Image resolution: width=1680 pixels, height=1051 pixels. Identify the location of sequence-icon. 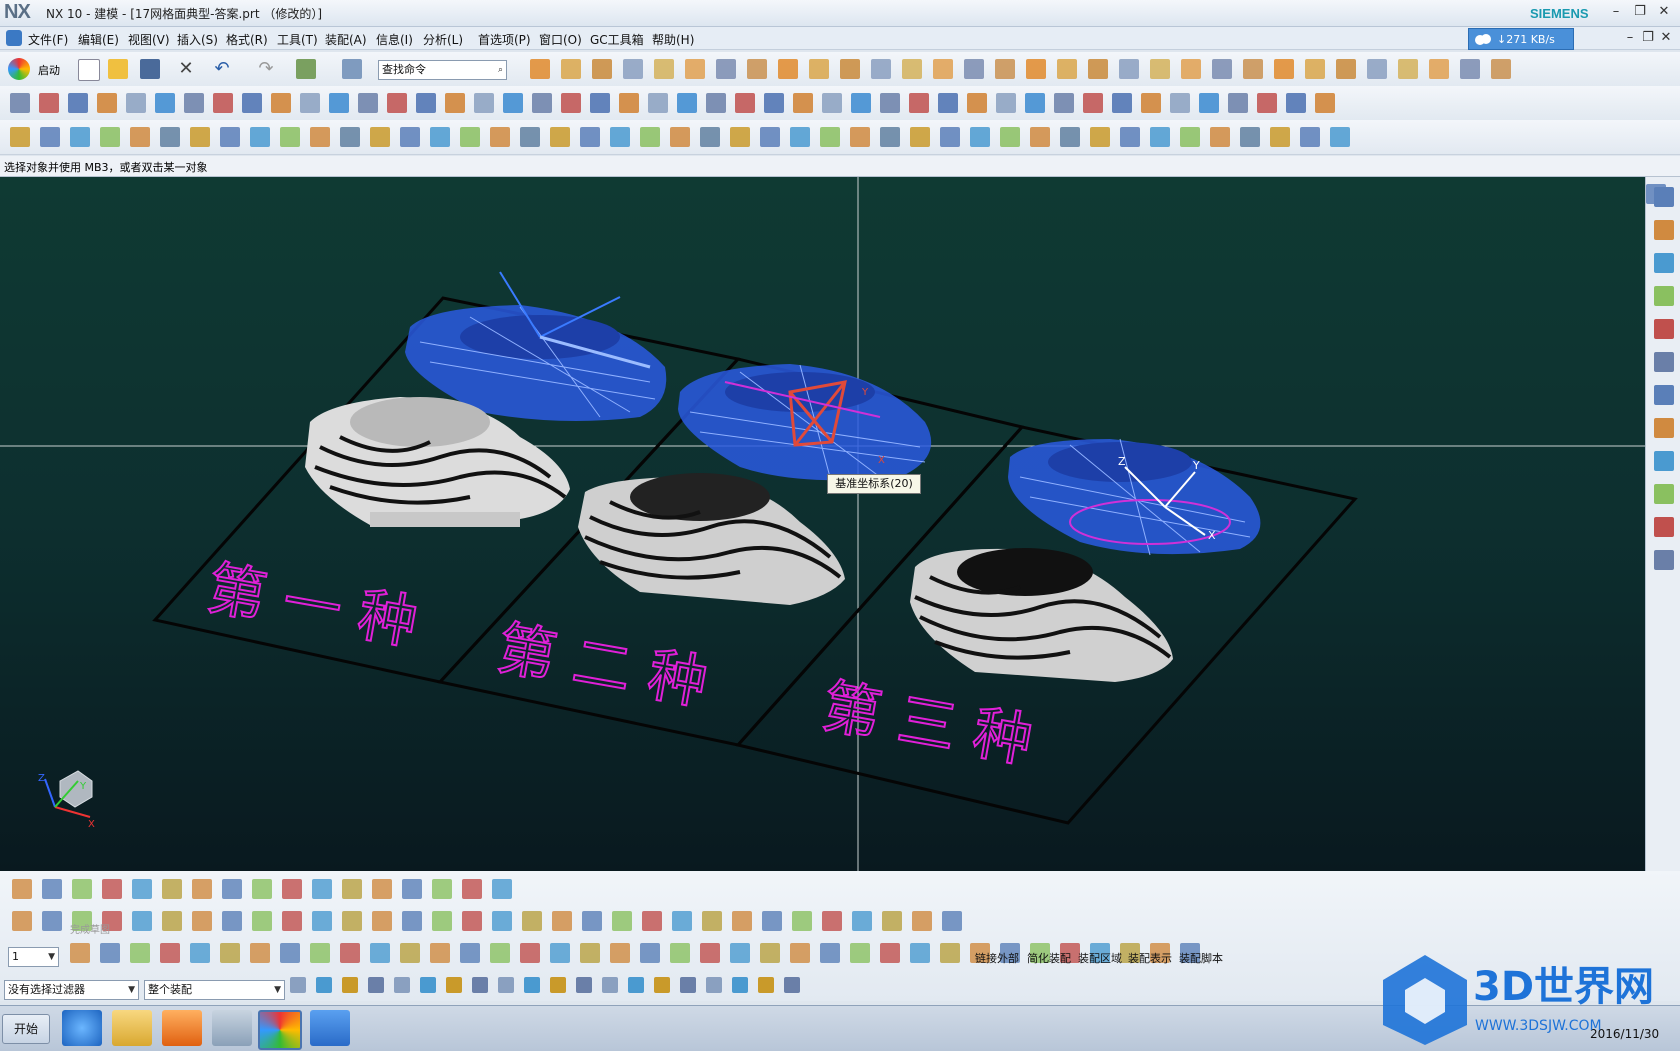
(292, 889).